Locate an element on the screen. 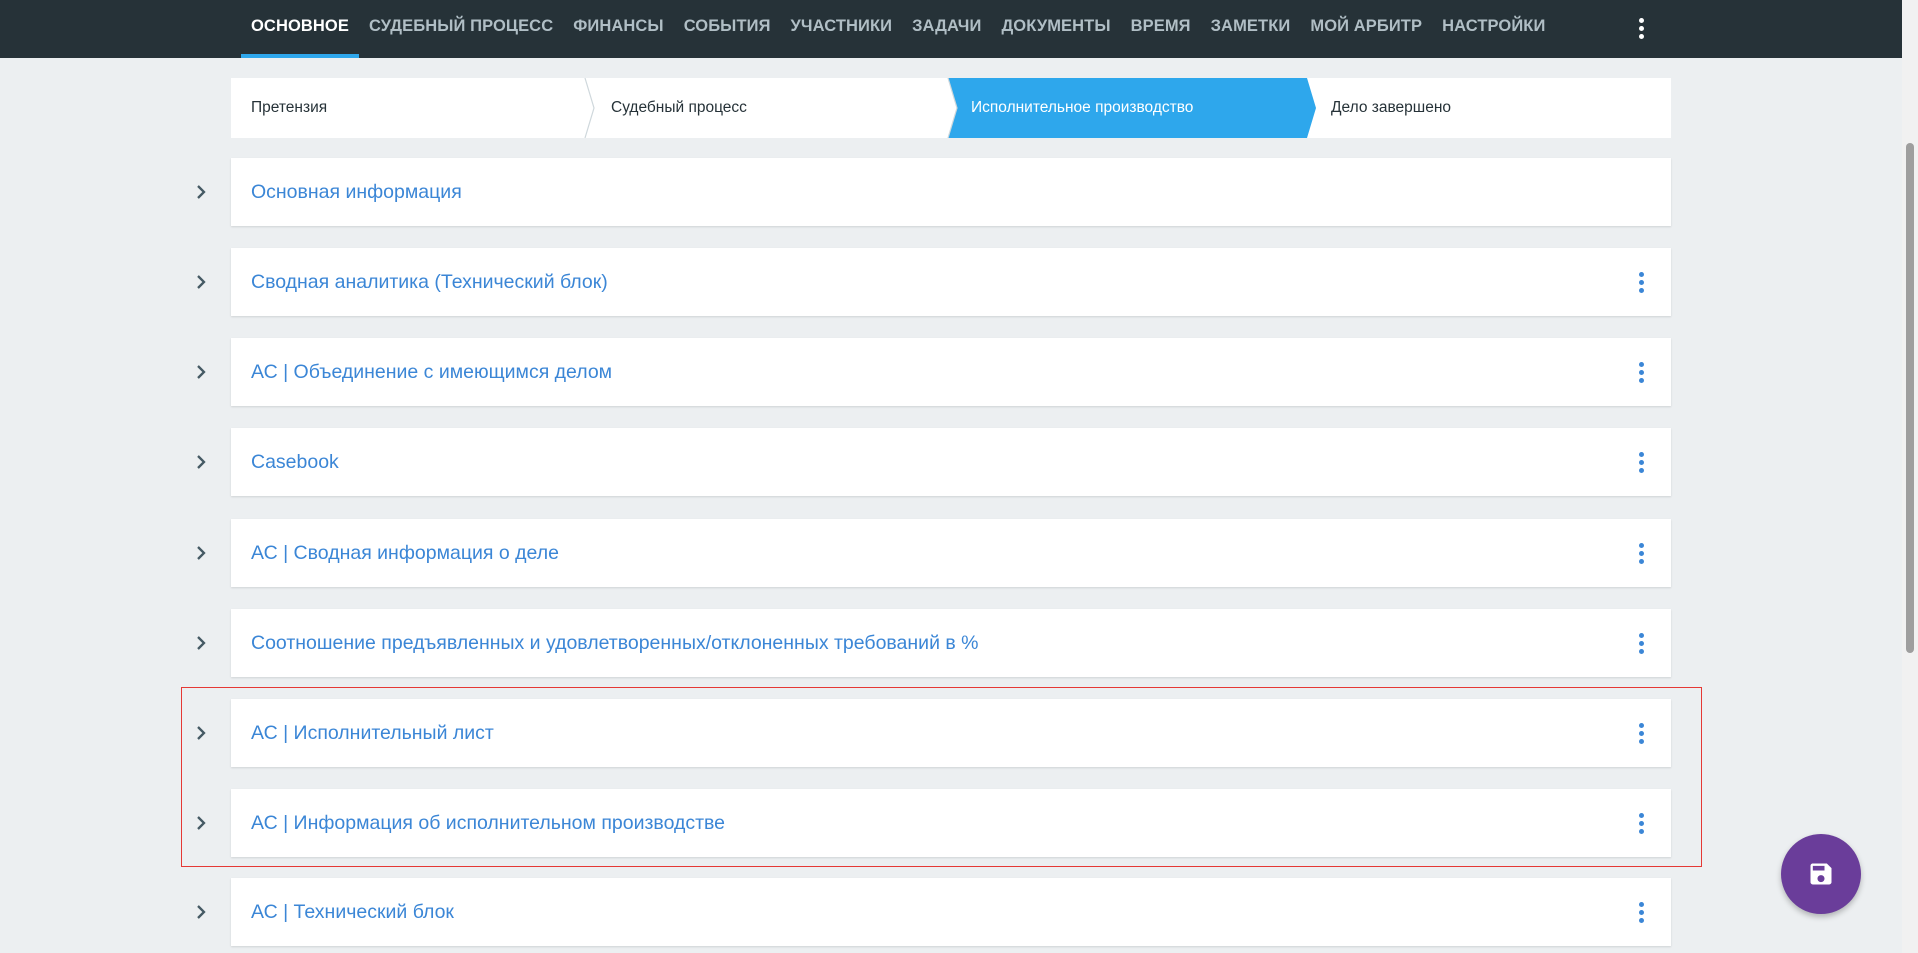  panel-svodnaya-informaciya: АС | Сводная информация о деле is located at coordinates (951, 553).